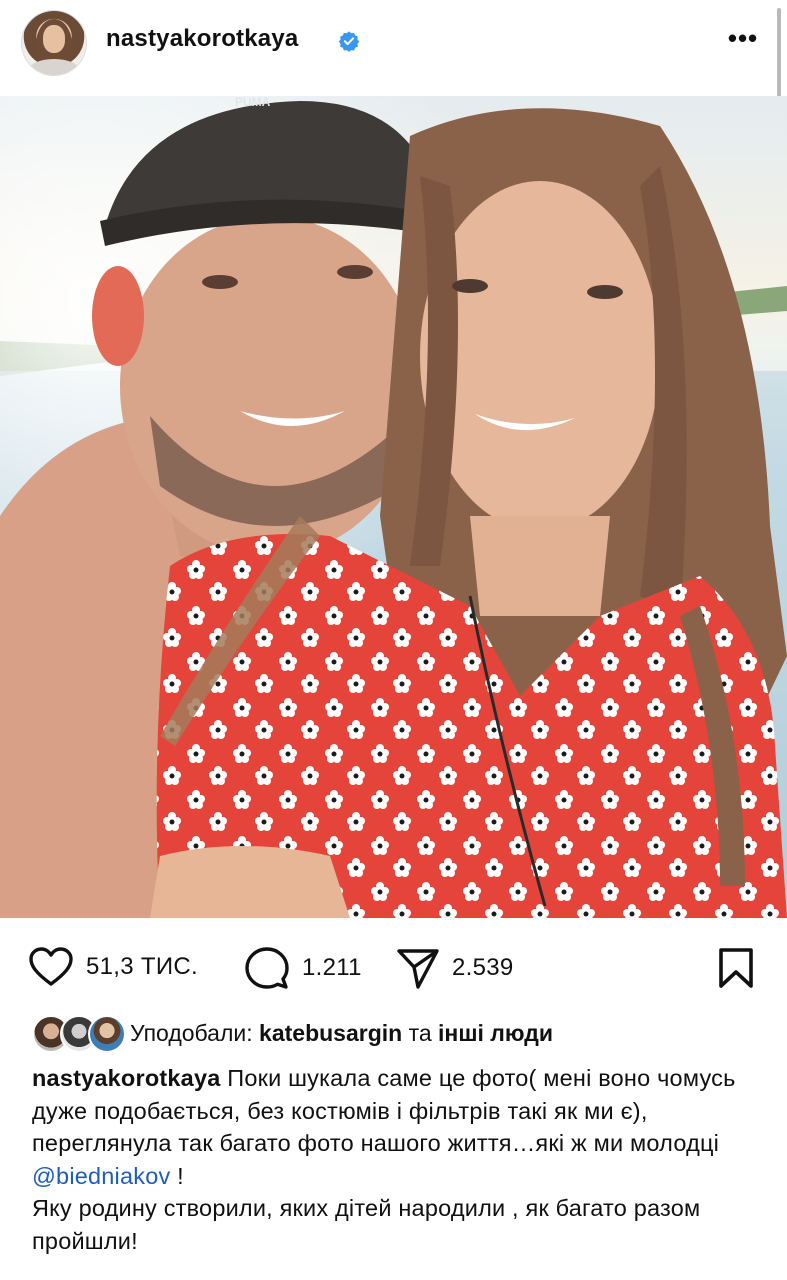 This screenshot has width=787, height=1280. Describe the element at coordinates (483, 968) in the screenshot. I see `shares-count: 2.539` at that location.